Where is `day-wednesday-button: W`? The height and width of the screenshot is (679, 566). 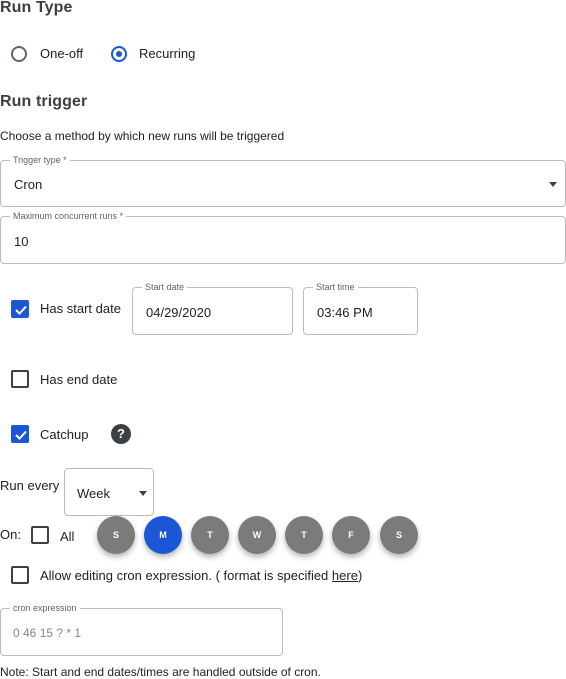
day-wednesday-button: W is located at coordinates (257, 535).